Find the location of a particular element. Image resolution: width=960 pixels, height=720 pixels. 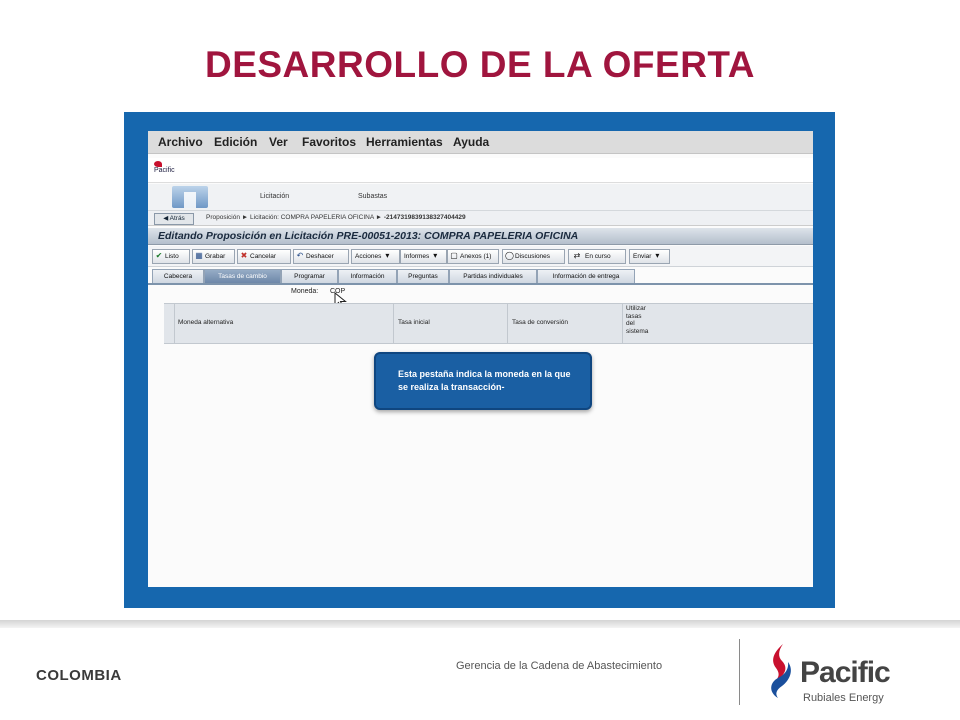

footer-vertical-divider is located at coordinates (739, 672).